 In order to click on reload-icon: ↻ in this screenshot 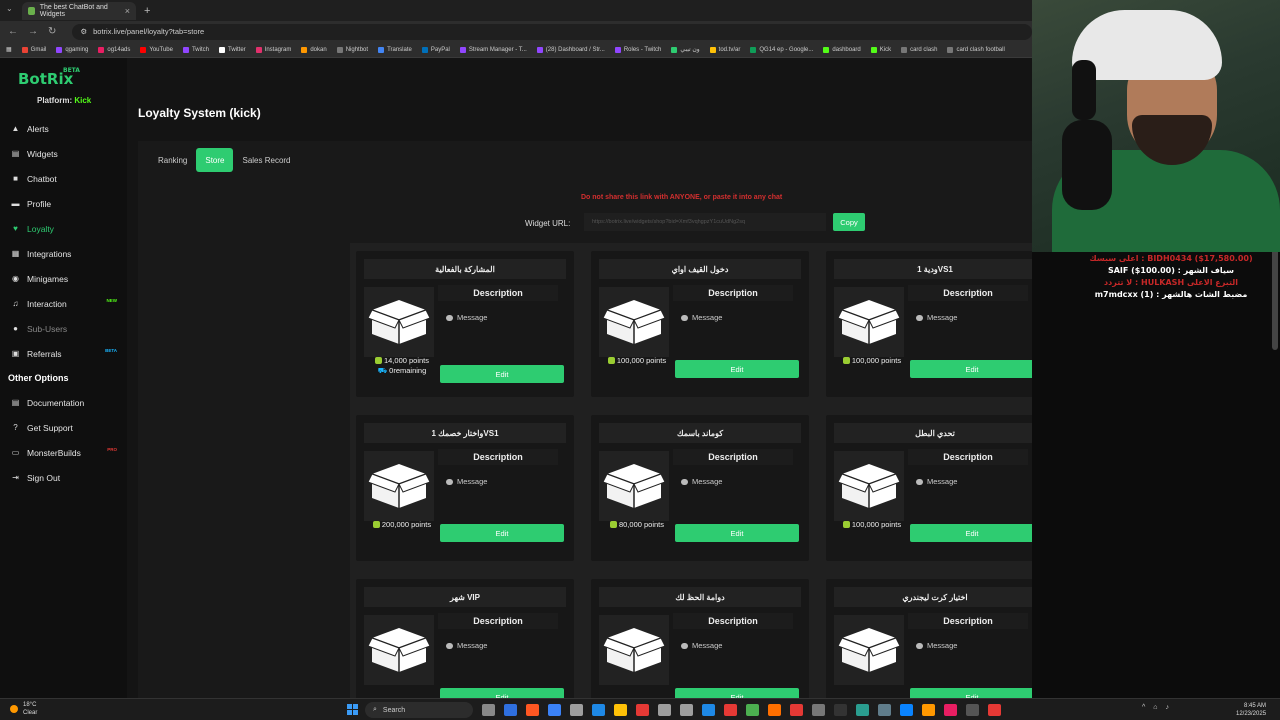, I will do `click(52, 31)`.